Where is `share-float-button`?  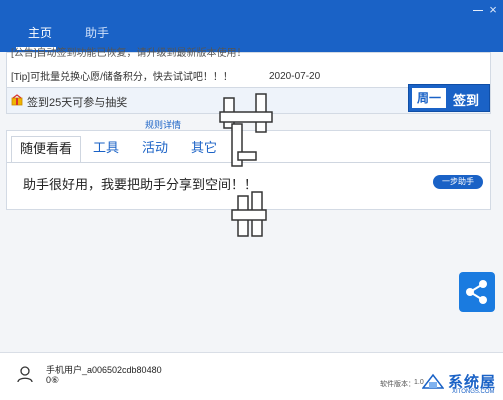 share-float-button is located at coordinates (477, 292).